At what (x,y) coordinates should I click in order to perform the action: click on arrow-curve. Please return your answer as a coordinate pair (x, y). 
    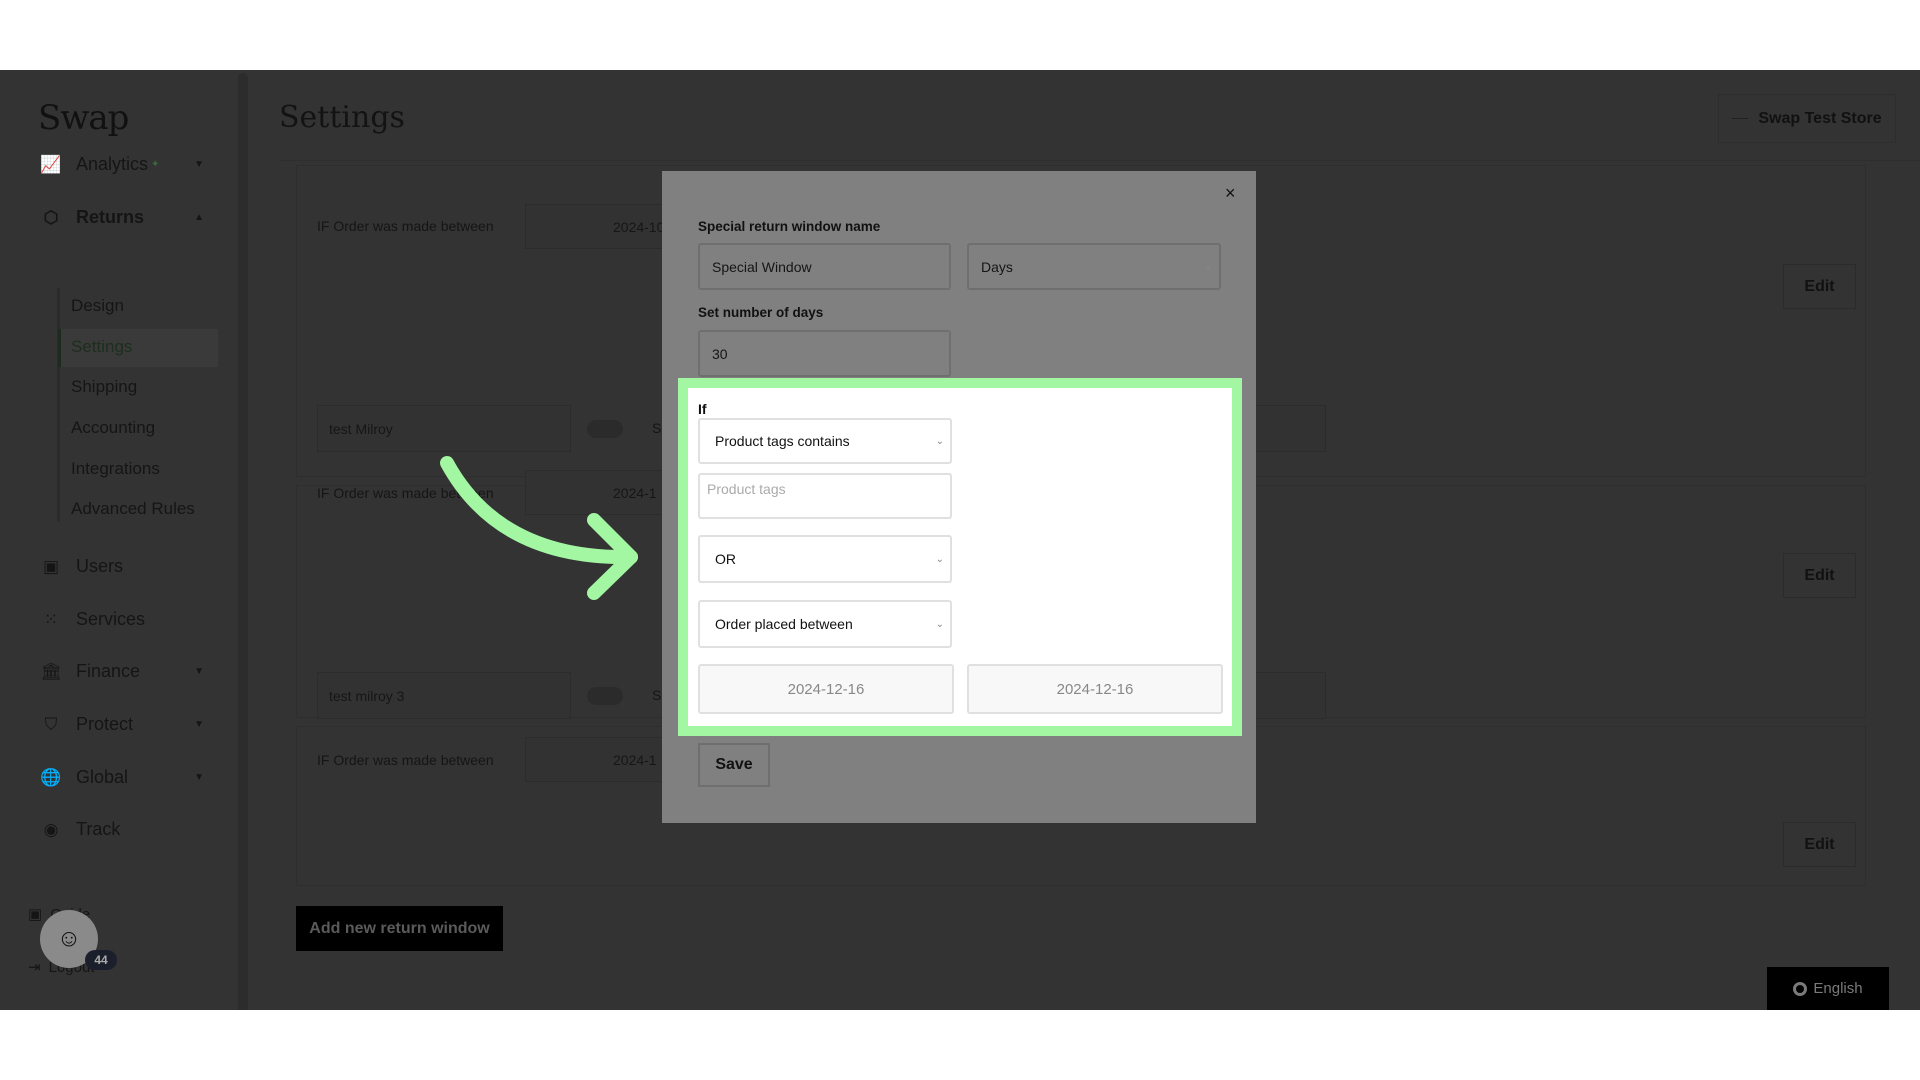
    Looking at the image, I should click on (539, 510).